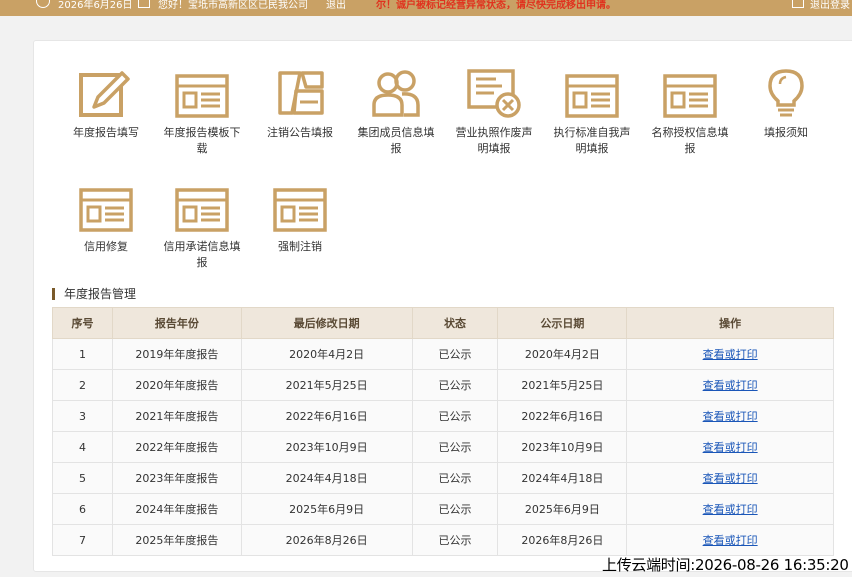 Image resolution: width=852 pixels, height=577 pixels. What do you see at coordinates (82, 540) in the screenshot?
I see `table-cell: 7` at bounding box center [82, 540].